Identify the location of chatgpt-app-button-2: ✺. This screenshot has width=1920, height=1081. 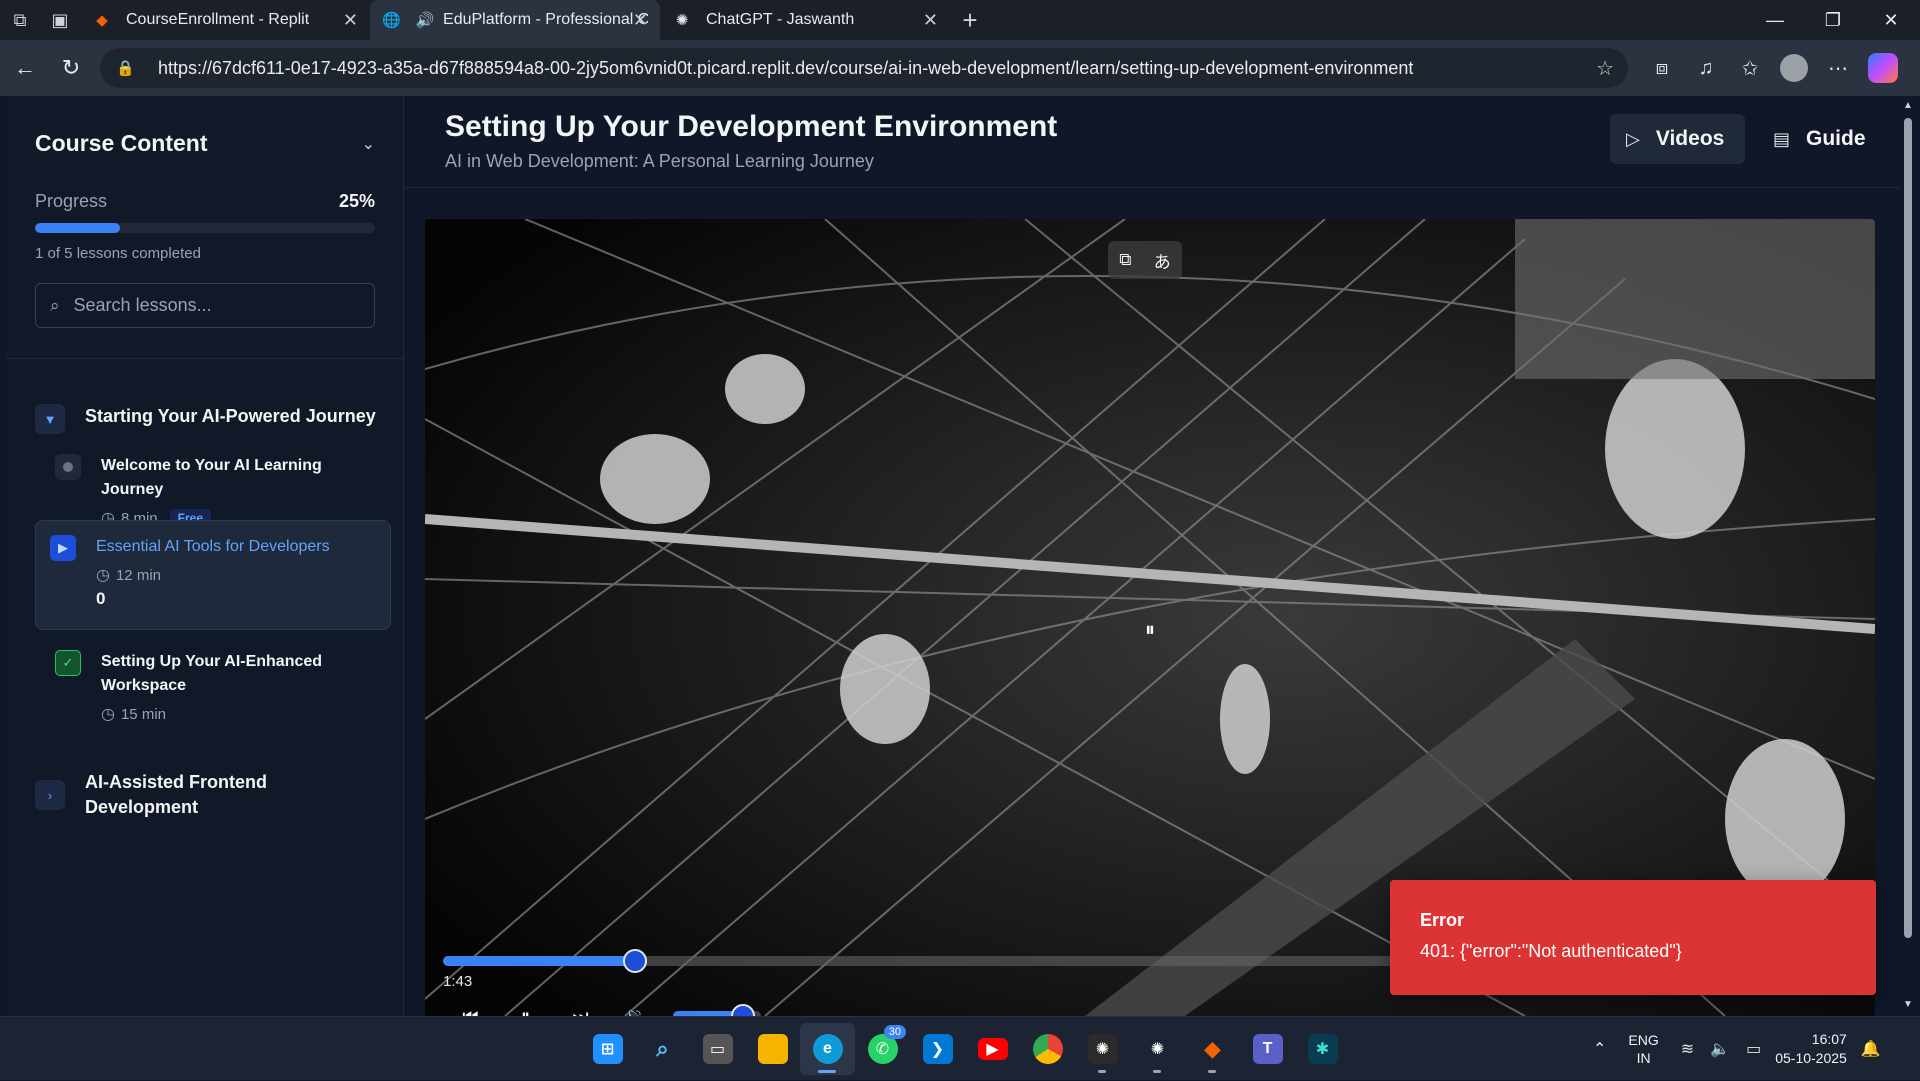
(1157, 1049).